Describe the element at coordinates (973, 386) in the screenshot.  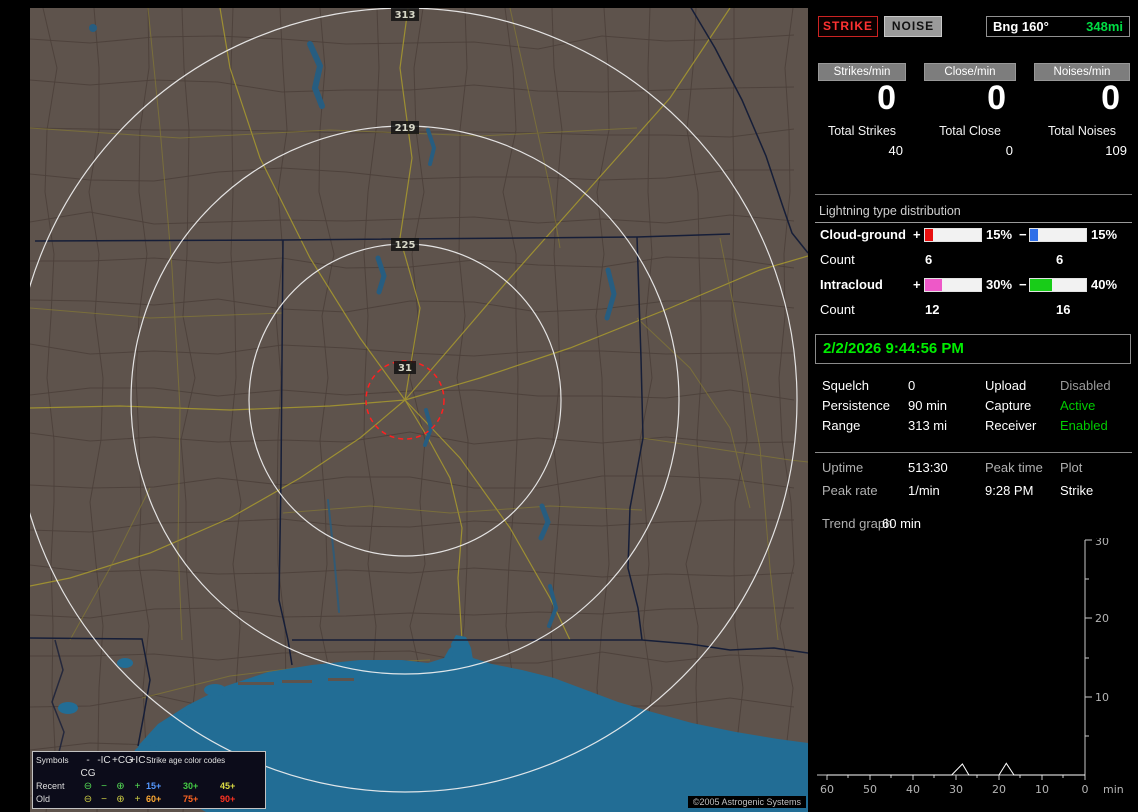
I see `settings-row-squelch: Squelch 0 Upload Disabled` at that location.